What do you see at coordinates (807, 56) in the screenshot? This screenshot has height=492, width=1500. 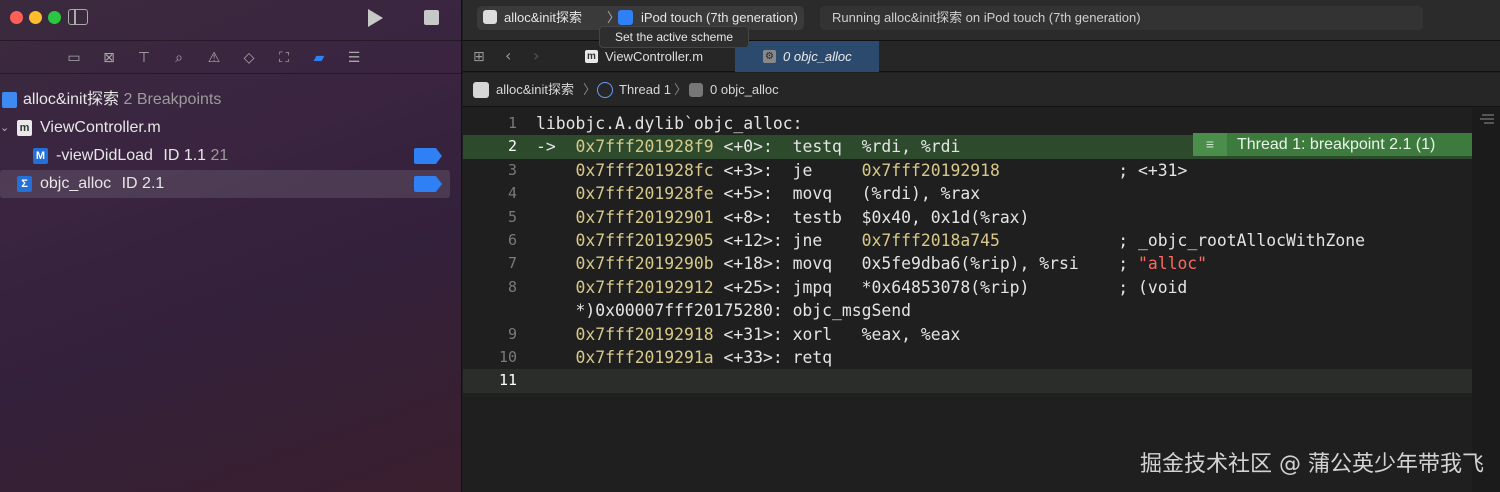 I see `tab-objc-alloc: ⚙ 0 objc_alloc` at bounding box center [807, 56].